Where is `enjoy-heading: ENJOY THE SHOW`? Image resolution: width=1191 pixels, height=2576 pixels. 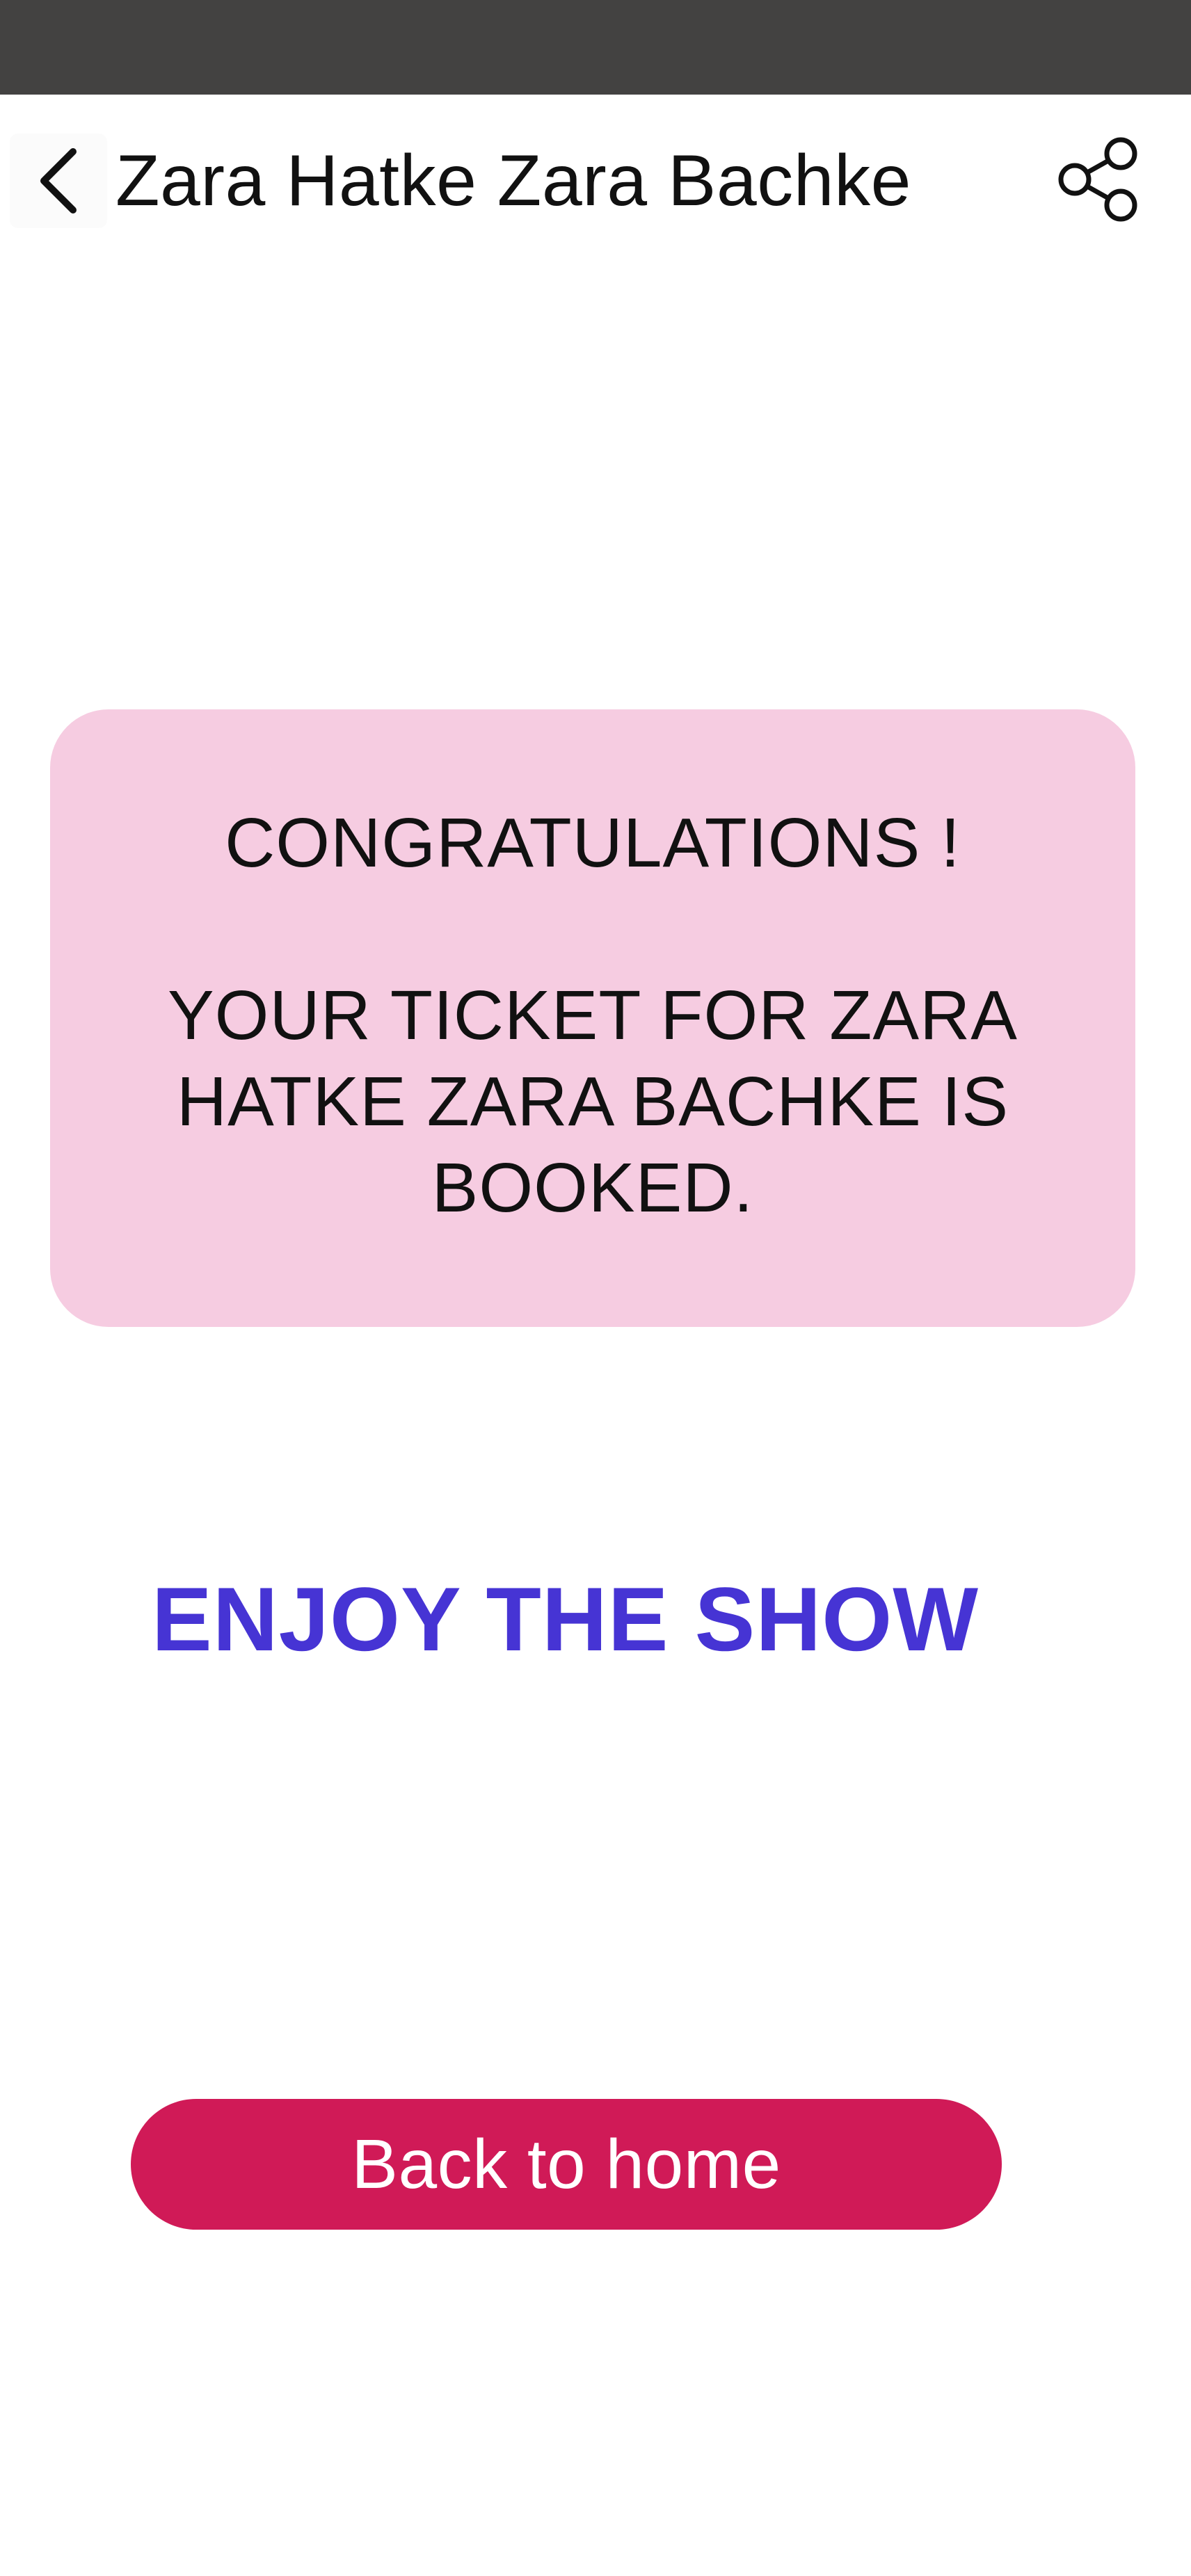 enjoy-heading: ENJOY THE SHOW is located at coordinates (566, 1619).